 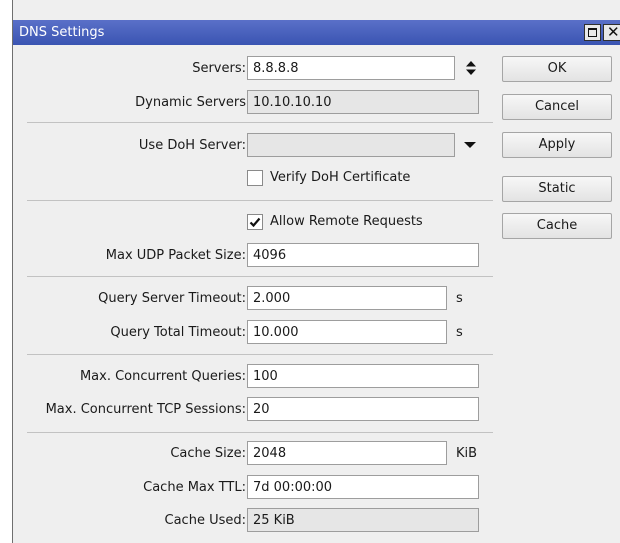 What do you see at coordinates (178, 332) in the screenshot?
I see `query-total-timeout-label: Query Total Timeout:` at bounding box center [178, 332].